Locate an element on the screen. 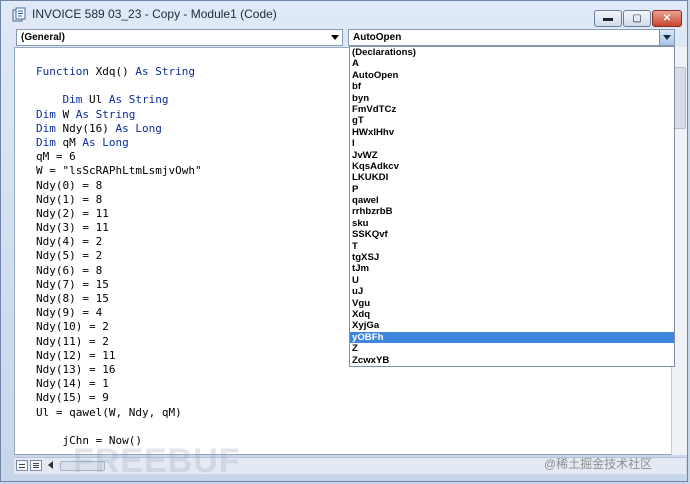 This screenshot has width=690, height=484. procedure-list-item: ZcwxYB is located at coordinates (512, 360).